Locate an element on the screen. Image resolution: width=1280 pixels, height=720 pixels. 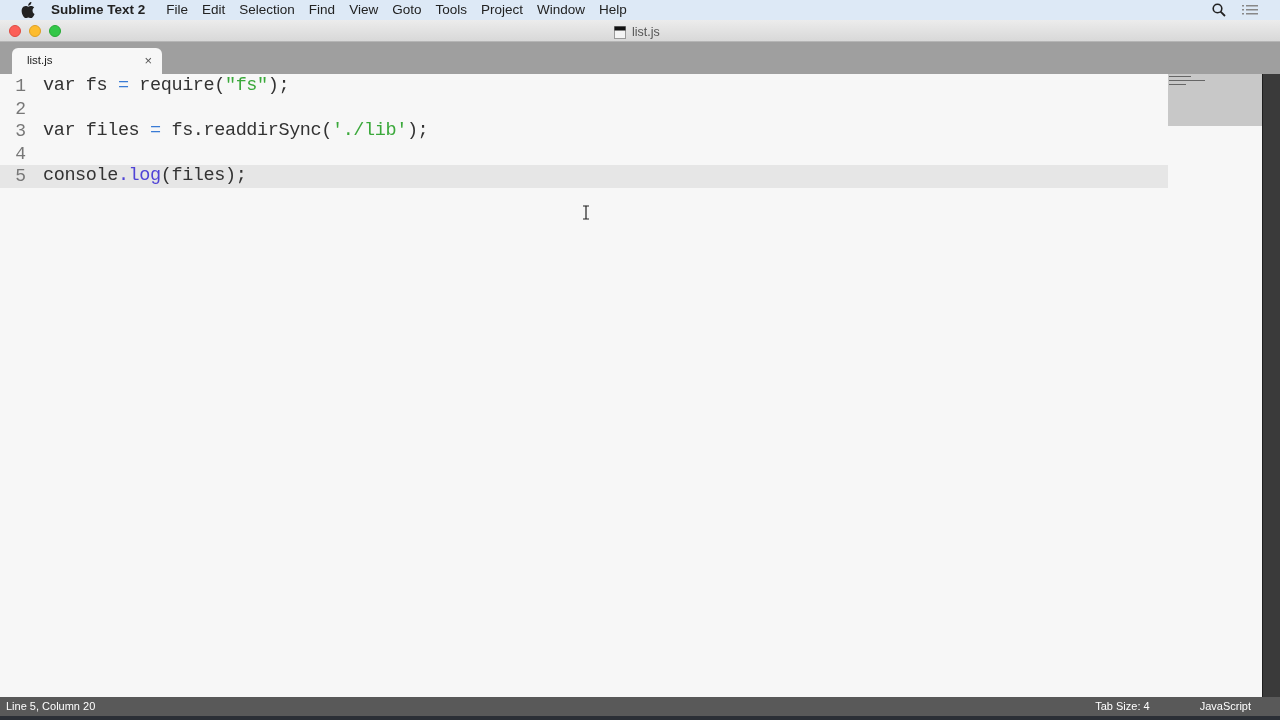
line-number: 2 is located at coordinates (20, 108).